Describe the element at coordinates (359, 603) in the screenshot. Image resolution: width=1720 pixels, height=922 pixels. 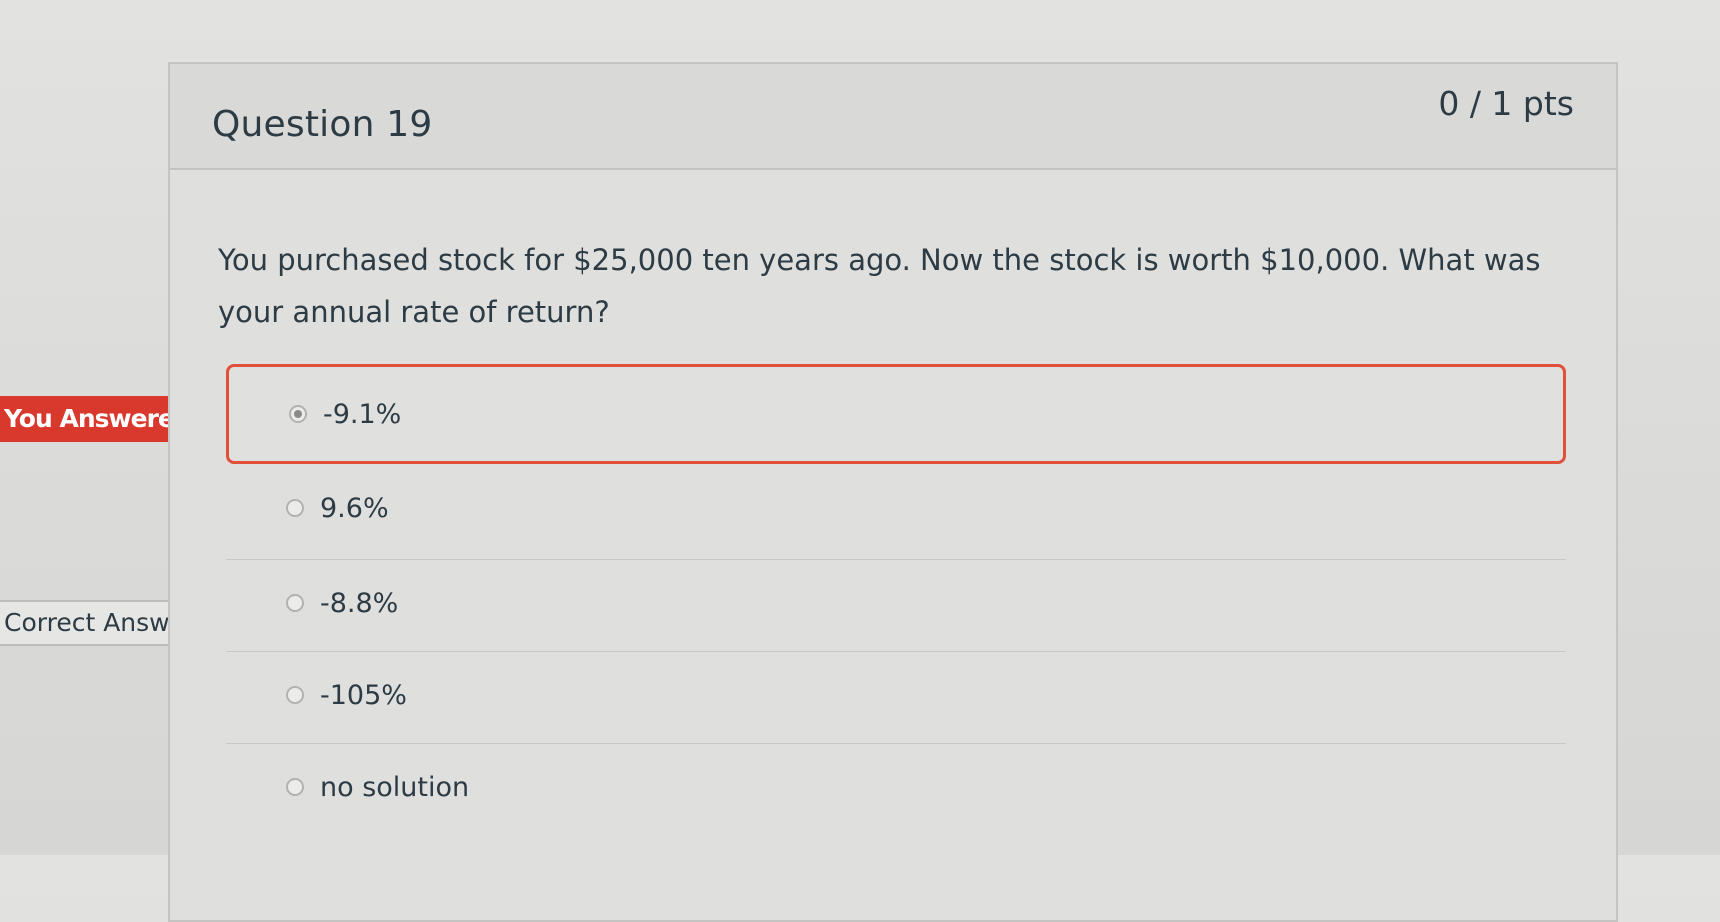
I see `answer-label: -8.8%` at that location.